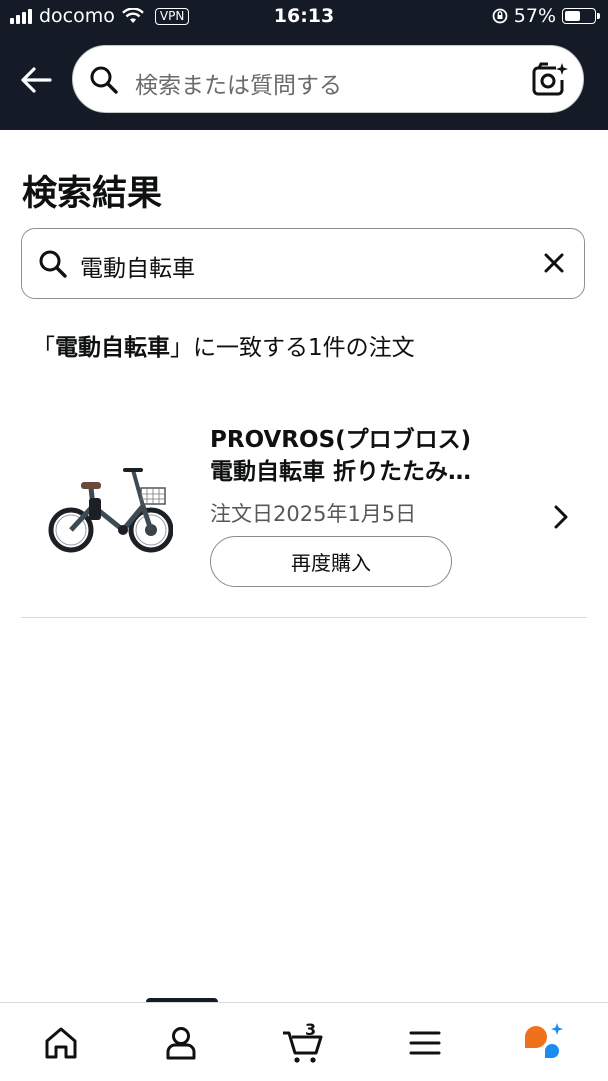 Image resolution: width=608 pixels, height=1081 pixels. I want to click on close-icon, so click(554, 263).